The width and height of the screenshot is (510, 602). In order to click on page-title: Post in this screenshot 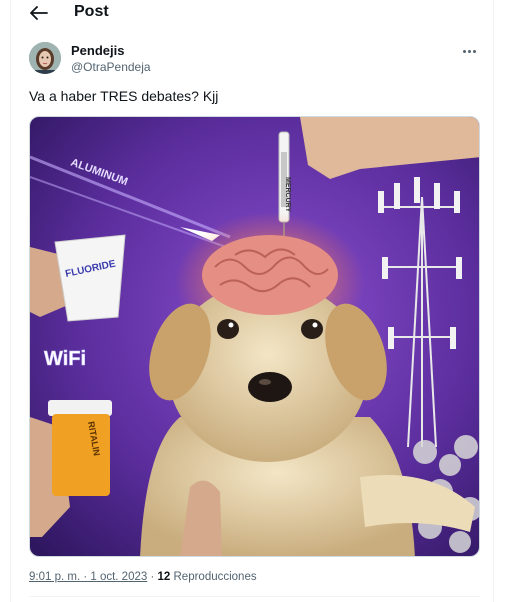, I will do `click(91, 11)`.